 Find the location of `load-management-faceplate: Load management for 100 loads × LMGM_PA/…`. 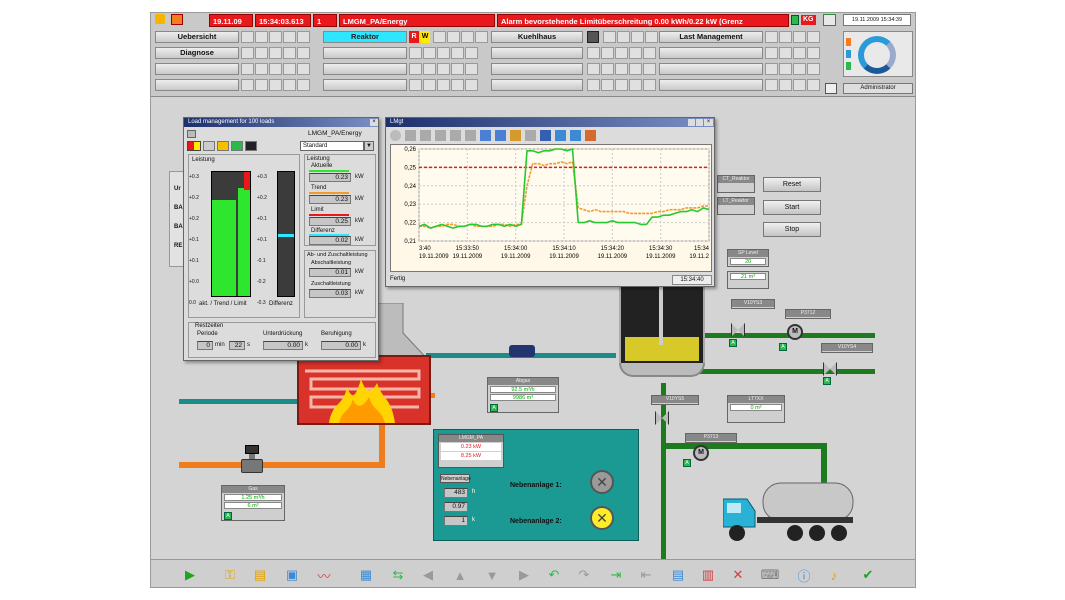

load-management-faceplate: Load management for 100 loads × LMGM_PA/… is located at coordinates (281, 239).